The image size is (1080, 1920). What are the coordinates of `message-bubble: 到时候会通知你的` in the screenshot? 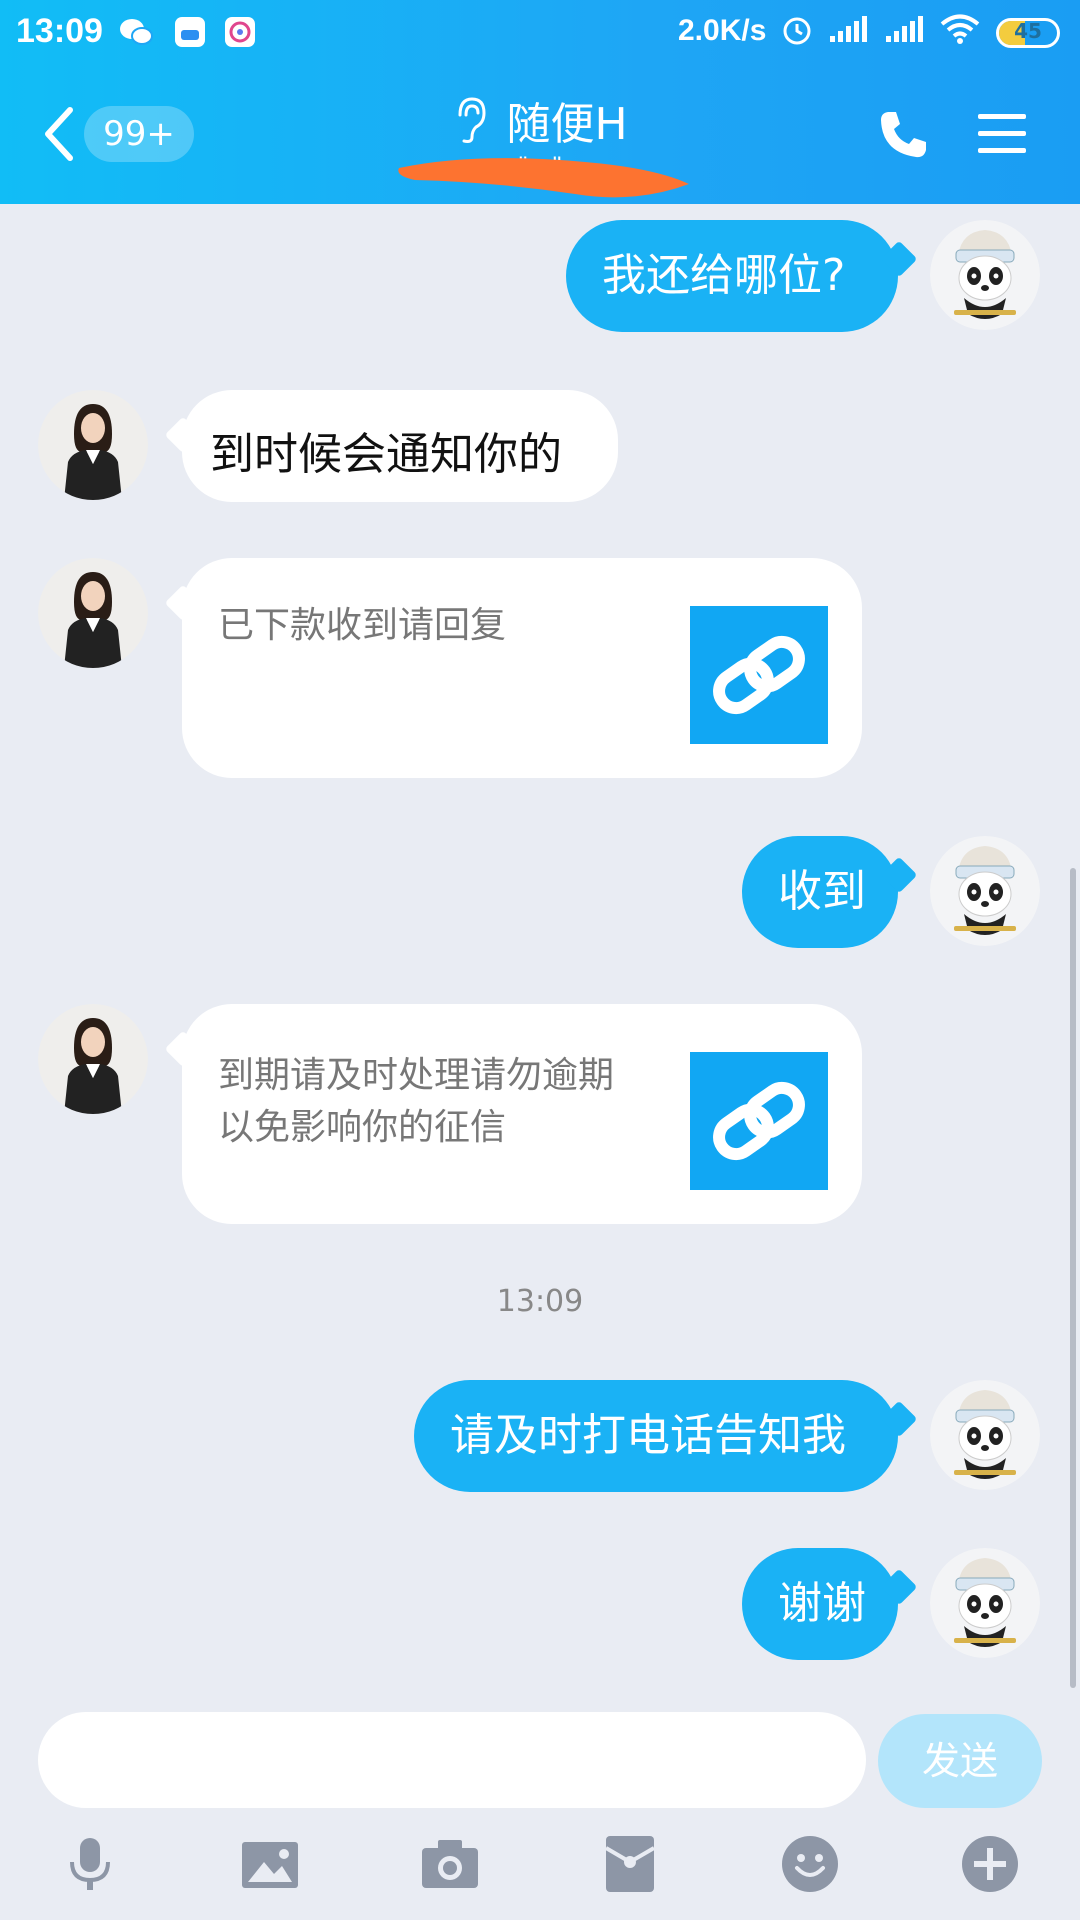 It's located at (400, 446).